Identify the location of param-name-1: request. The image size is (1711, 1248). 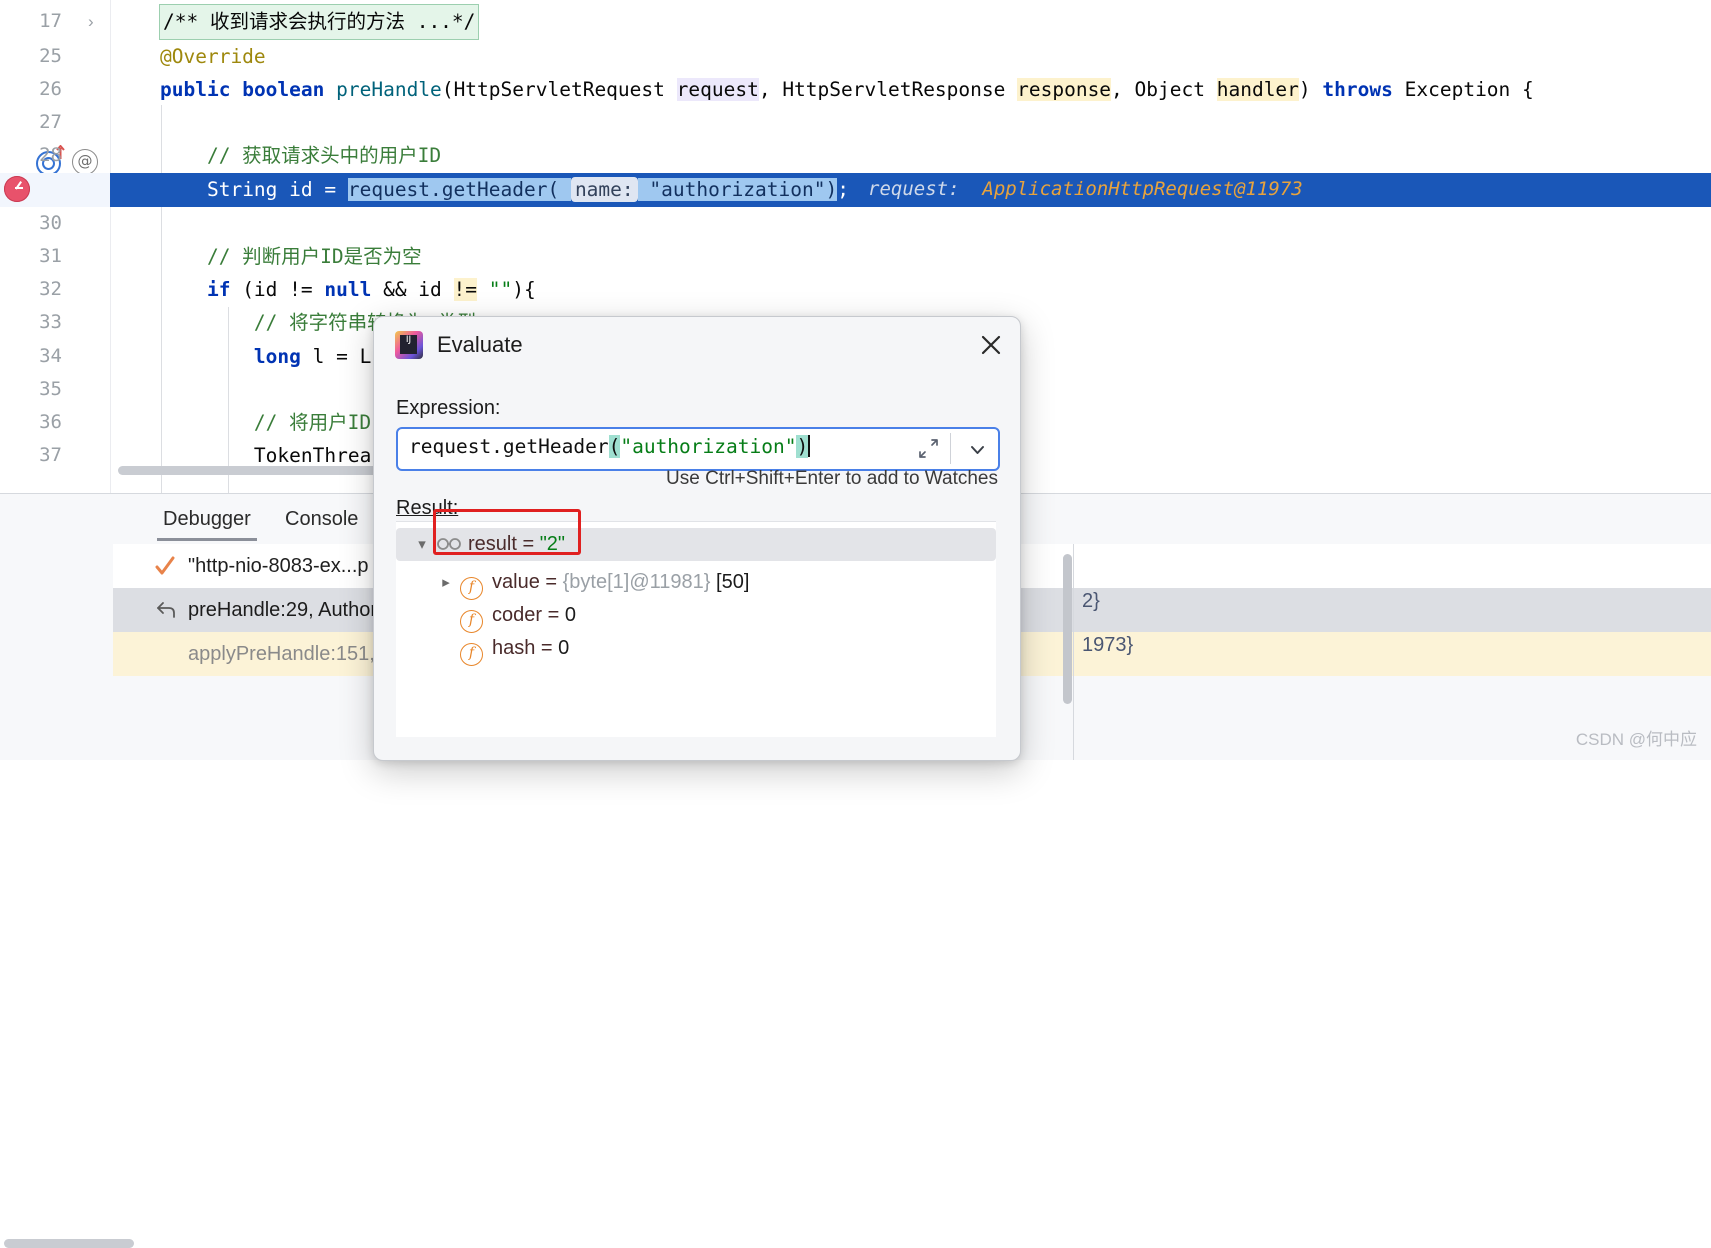
(717, 89).